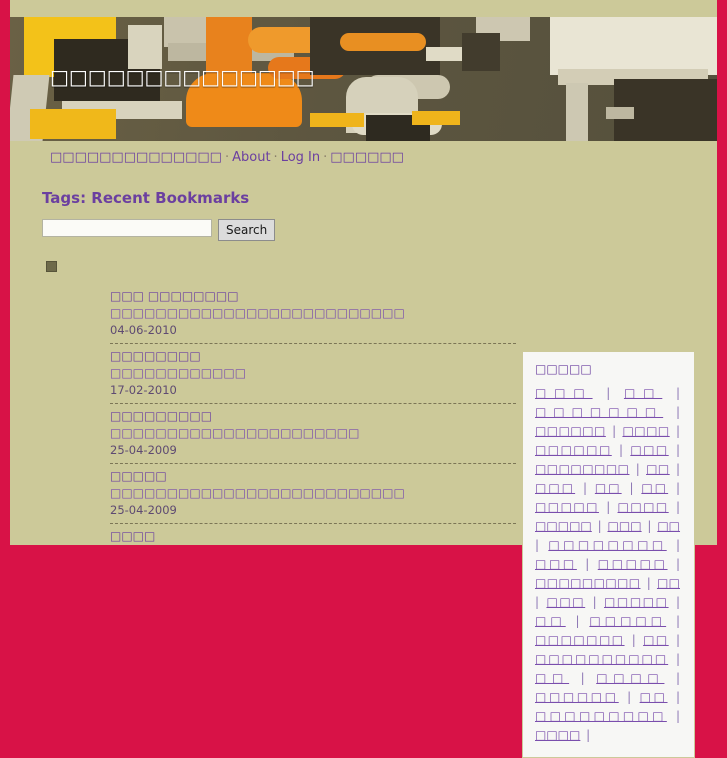 This screenshot has height=758, width=727. What do you see at coordinates (235, 433) in the screenshot?
I see `bookmark-description: □□□□□□□□□□□□□□□□□□□□□□` at bounding box center [235, 433].